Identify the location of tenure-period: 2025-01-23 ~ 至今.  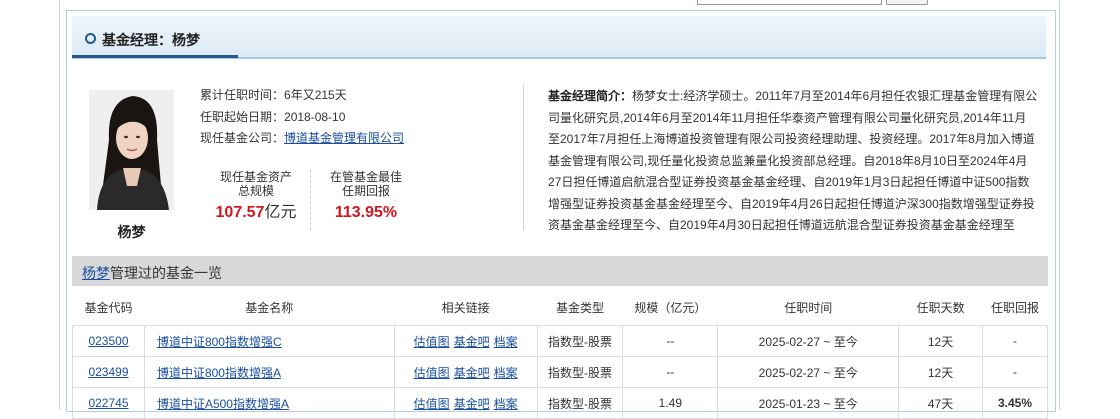
(808, 403).